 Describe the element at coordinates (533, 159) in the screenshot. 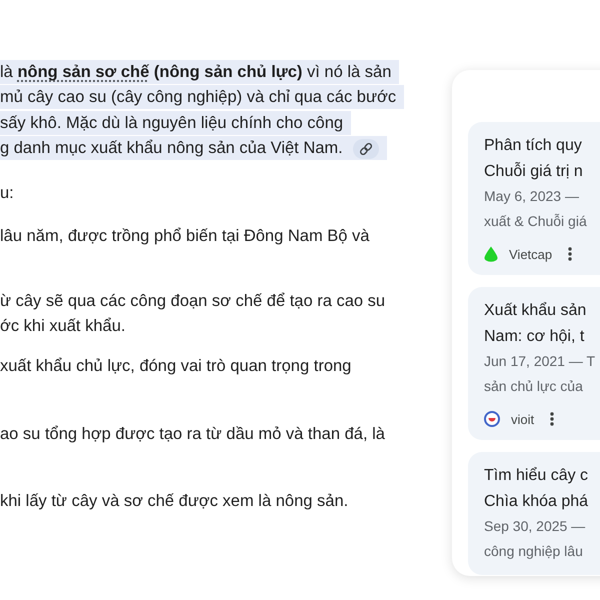

I see `source-title: Phân tích quy Chuỗi giá trị n` at that location.